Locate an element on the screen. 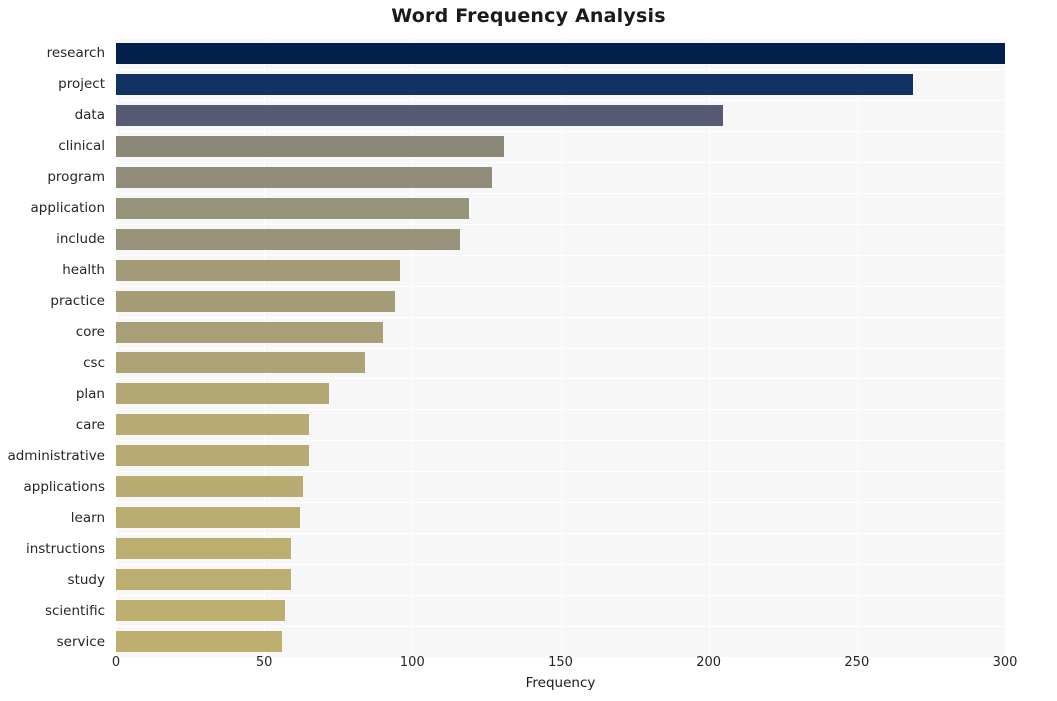 The height and width of the screenshot is (701, 1057). y-tick-label: instructions is located at coordinates (65, 548).